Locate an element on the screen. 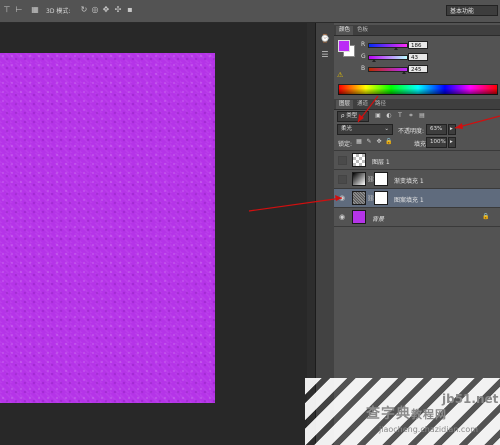  arrowhead-pattern-layer is located at coordinates (338, 198).